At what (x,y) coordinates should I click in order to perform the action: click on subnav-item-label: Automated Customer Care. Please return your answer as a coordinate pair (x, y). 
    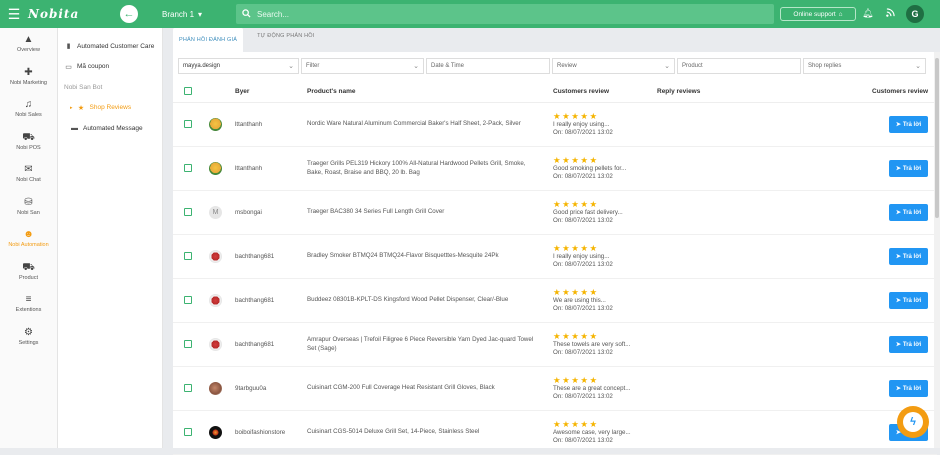
    Looking at the image, I should click on (116, 46).